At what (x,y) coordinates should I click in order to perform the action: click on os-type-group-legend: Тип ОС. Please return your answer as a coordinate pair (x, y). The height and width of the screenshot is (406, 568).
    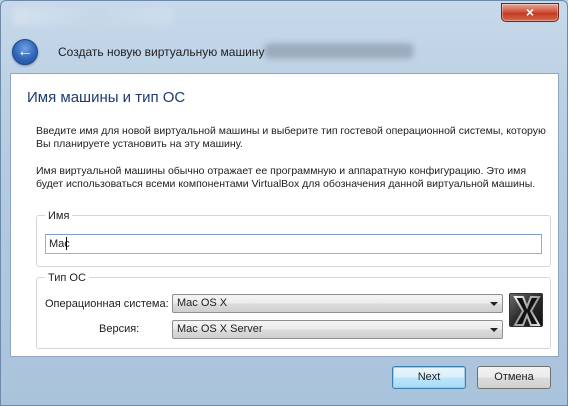
    Looking at the image, I should click on (67, 278).